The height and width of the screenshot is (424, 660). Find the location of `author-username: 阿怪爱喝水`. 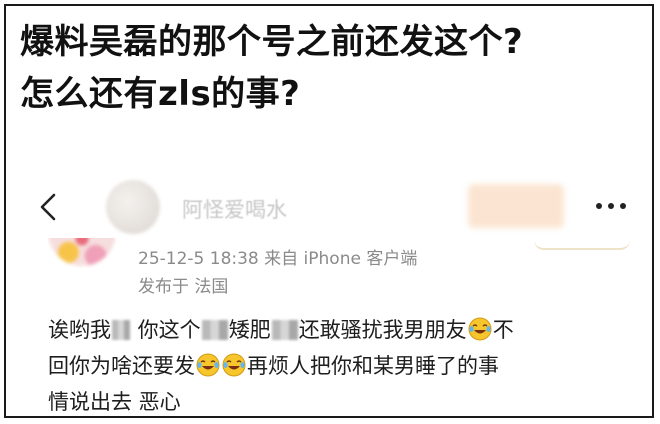

author-username: 阿怪爱喝水 is located at coordinates (234, 209).